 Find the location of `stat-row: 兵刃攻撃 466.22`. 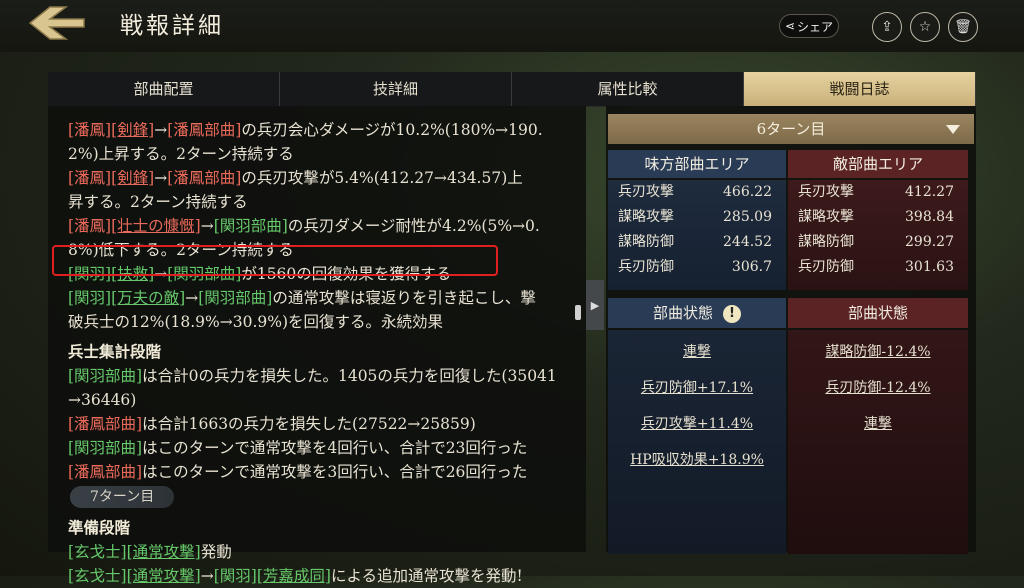

stat-row: 兵刃攻撃 466.22 is located at coordinates (697, 192).